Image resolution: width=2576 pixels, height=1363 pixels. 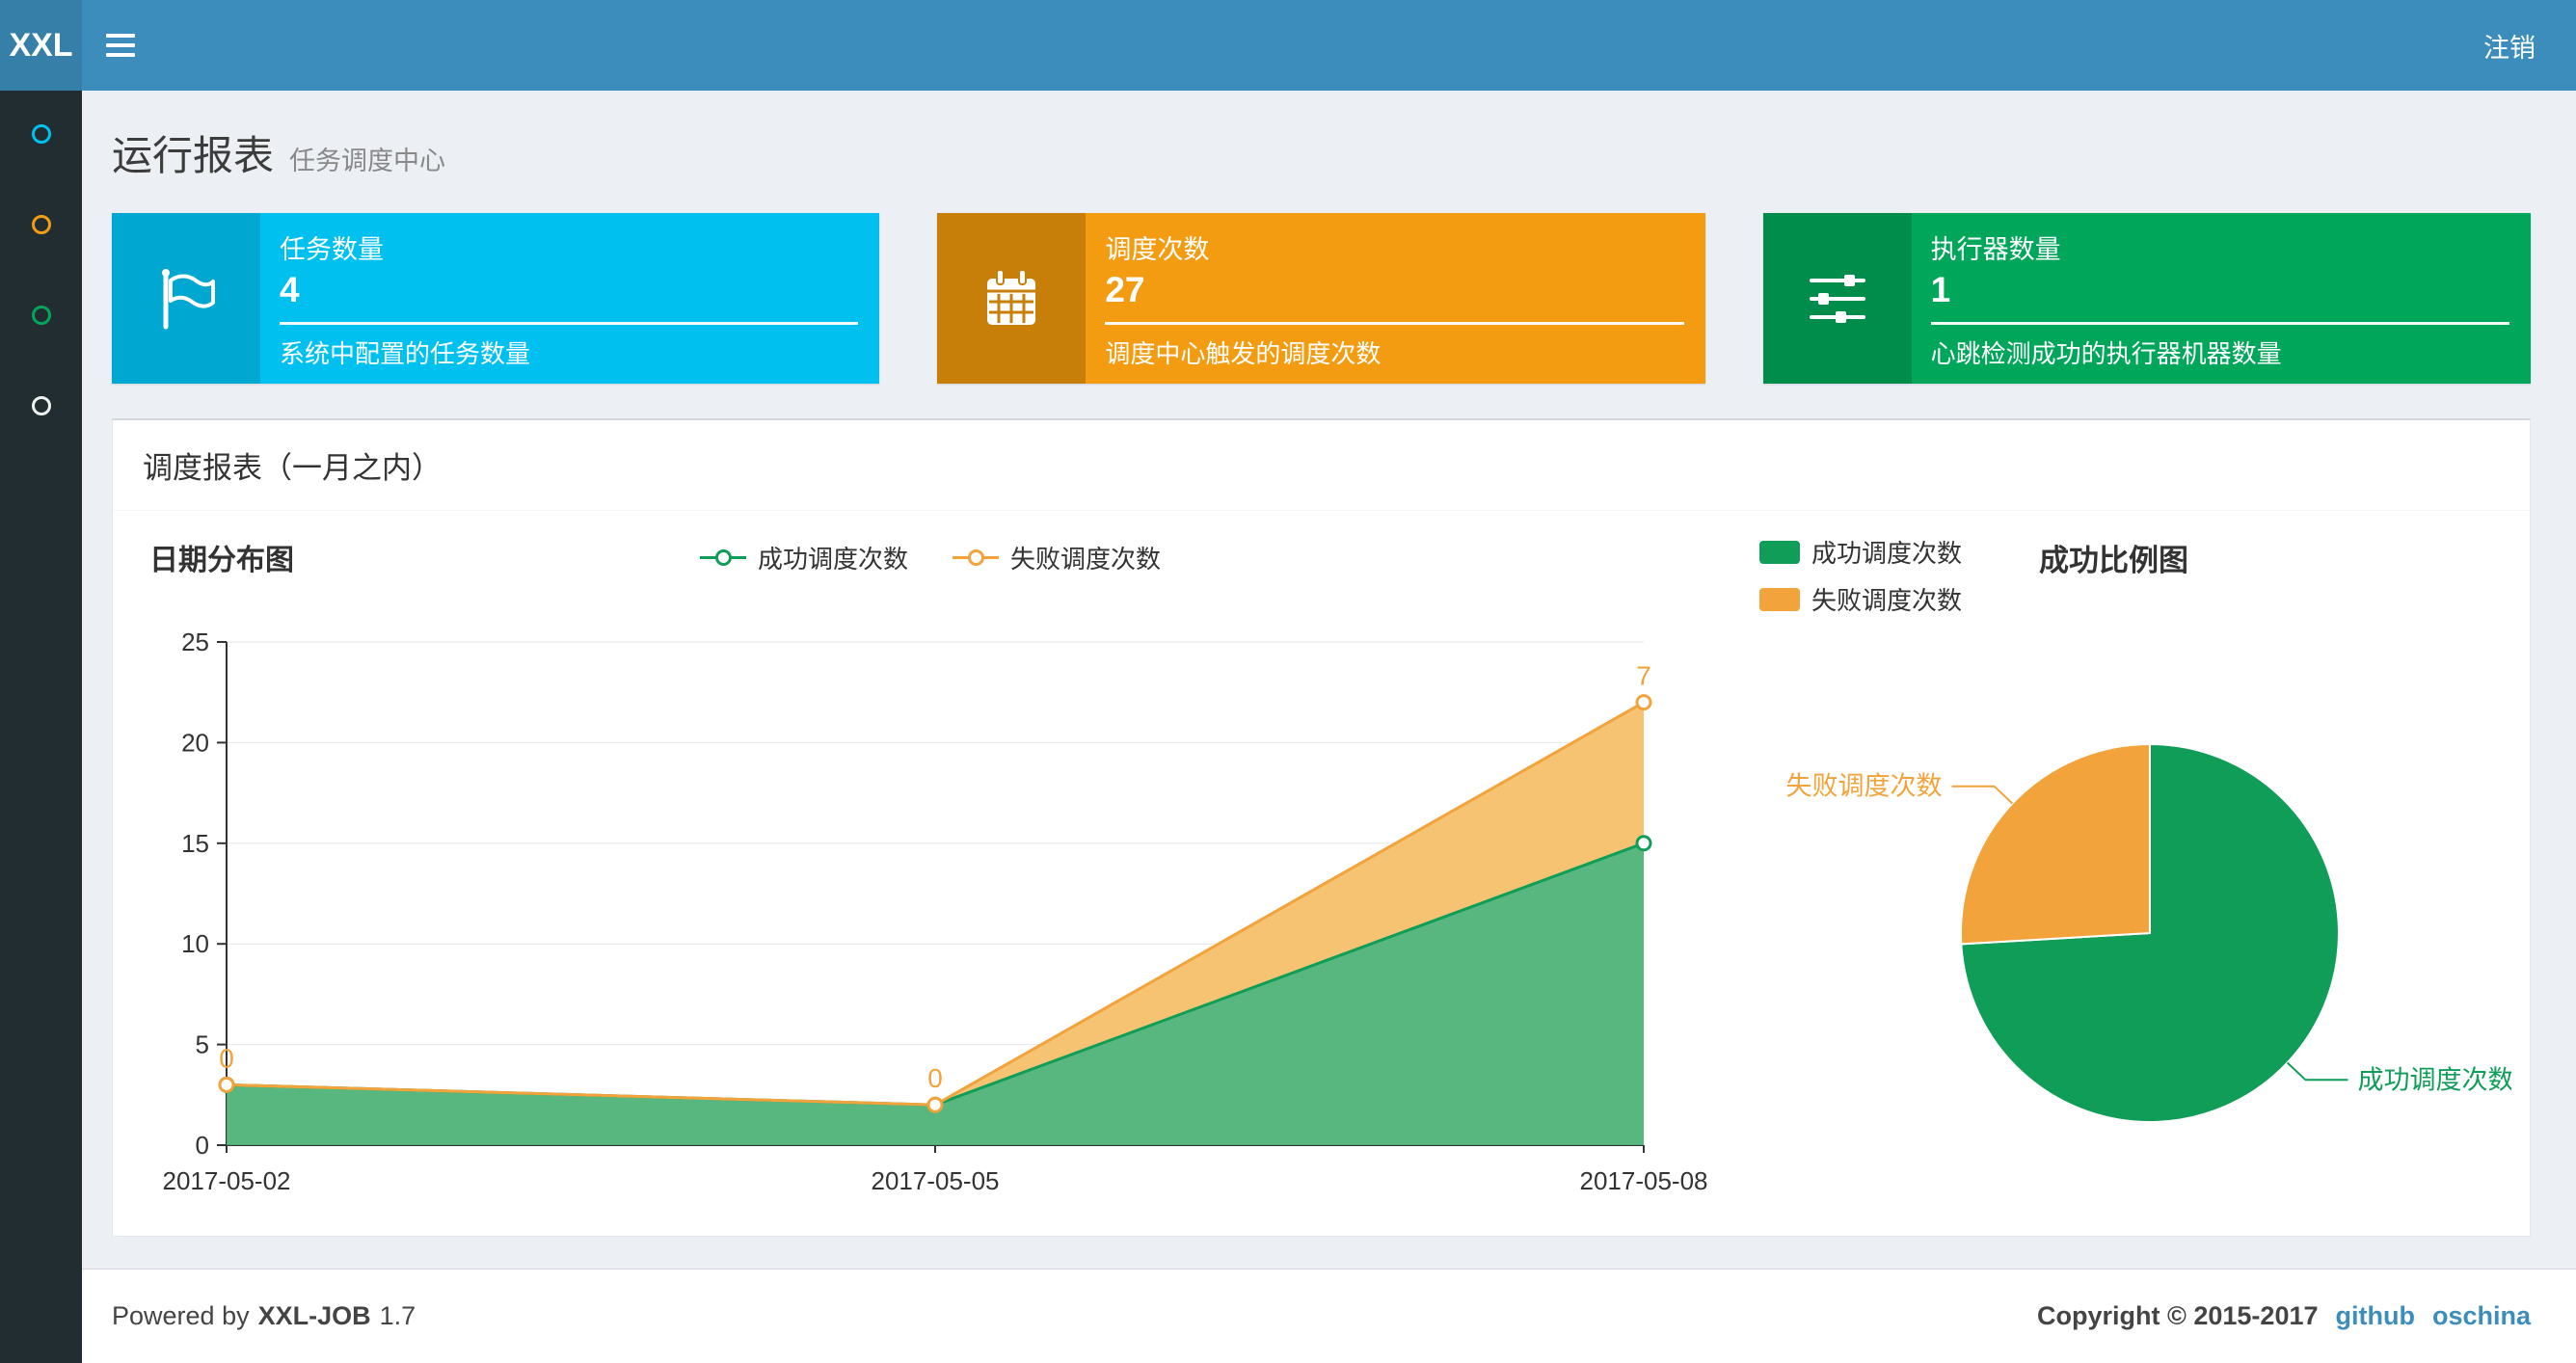 I want to click on info-box-value: 4, so click(x=290, y=289).